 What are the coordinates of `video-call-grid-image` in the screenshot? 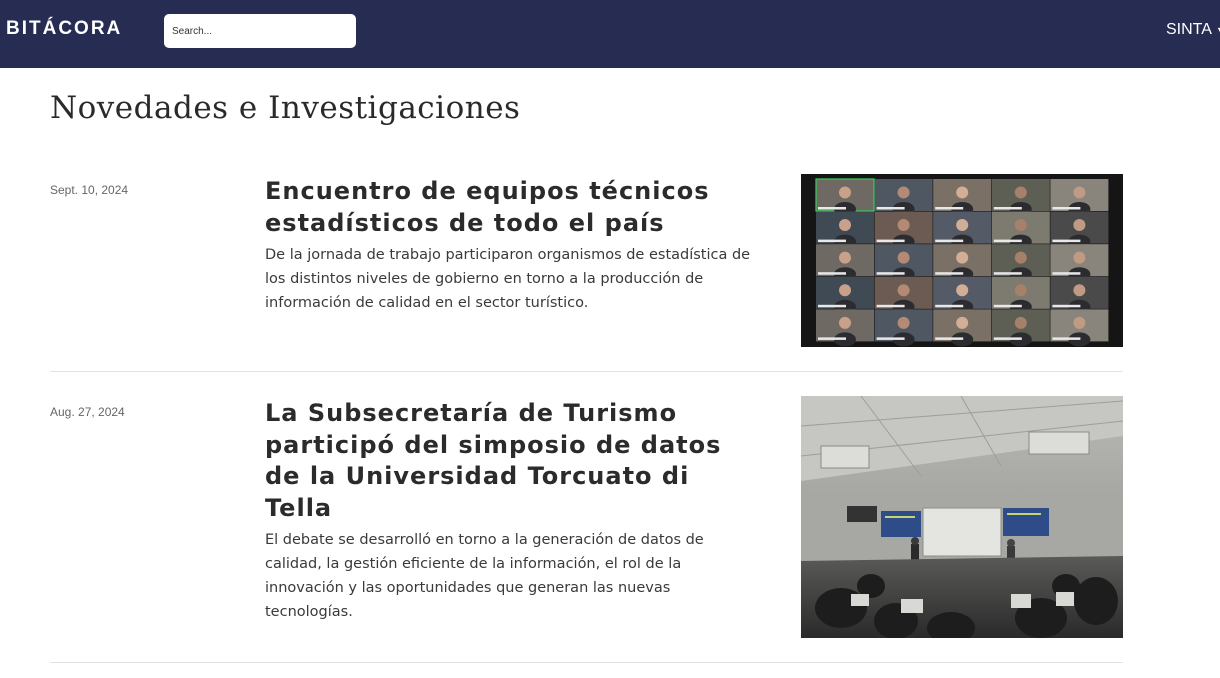 It's located at (962, 260).